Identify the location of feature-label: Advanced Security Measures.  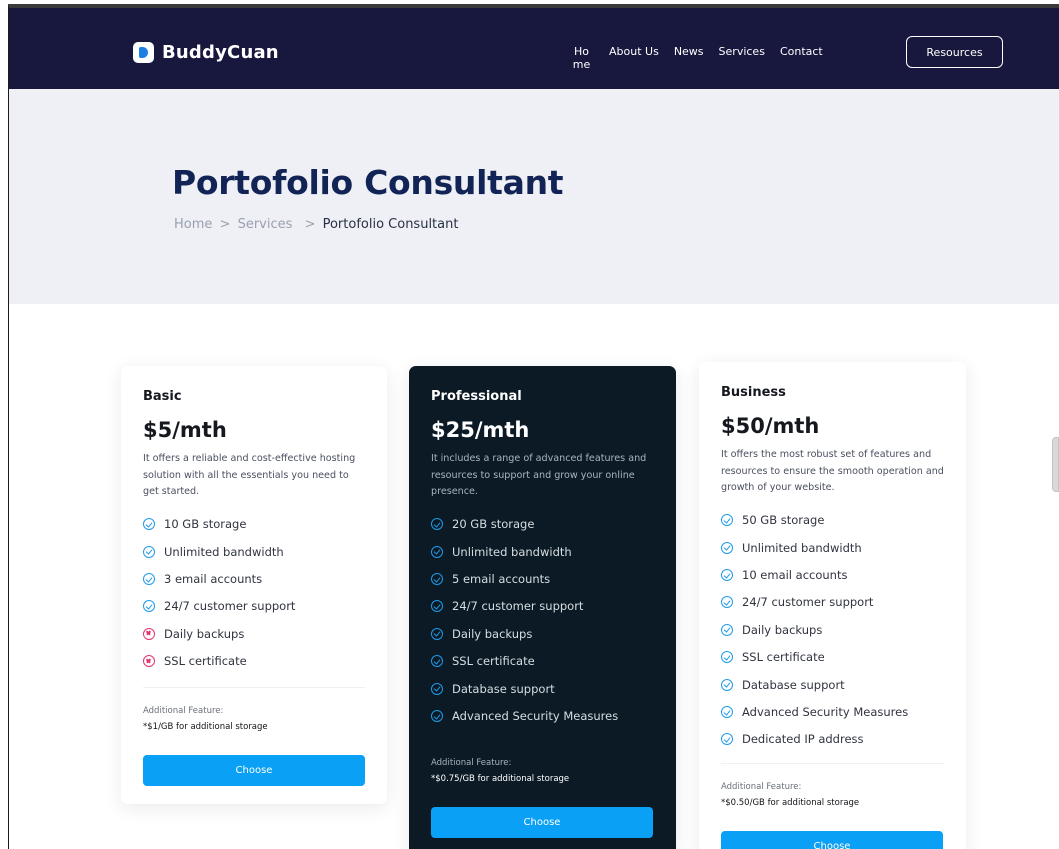
(825, 711).